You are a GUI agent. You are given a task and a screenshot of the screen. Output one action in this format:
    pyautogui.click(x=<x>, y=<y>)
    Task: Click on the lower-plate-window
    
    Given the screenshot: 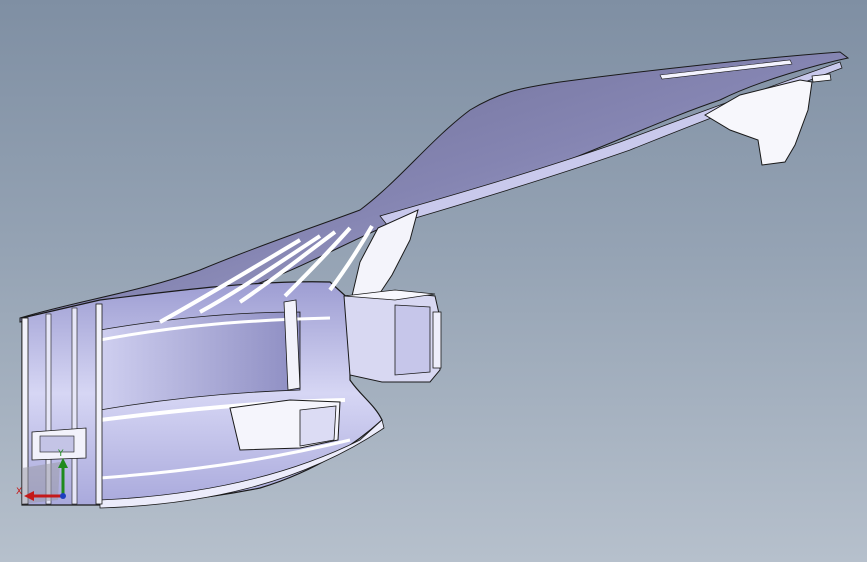 What is the action you would take?
    pyautogui.click(x=57, y=444)
    